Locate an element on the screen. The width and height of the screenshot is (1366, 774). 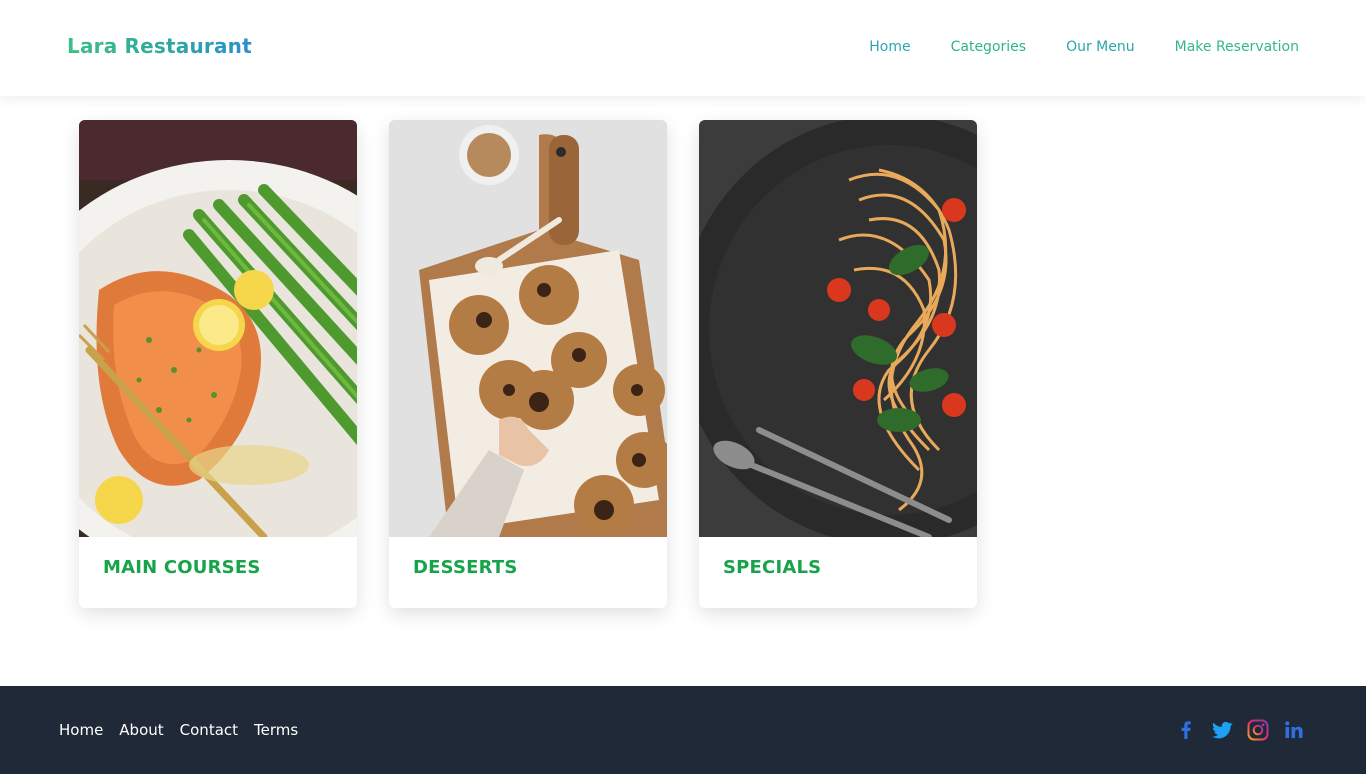
social-links is located at coordinates (1240, 730).